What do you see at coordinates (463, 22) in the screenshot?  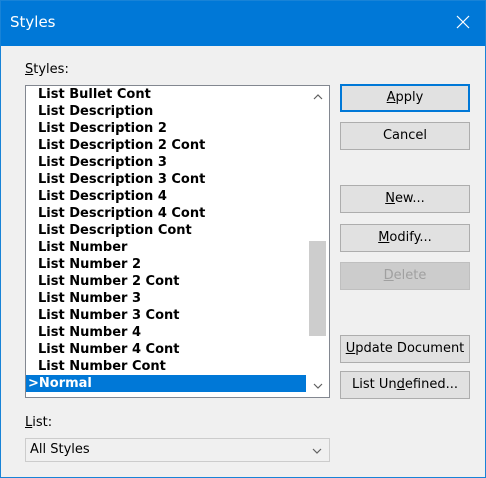 I see `close-icon` at bounding box center [463, 22].